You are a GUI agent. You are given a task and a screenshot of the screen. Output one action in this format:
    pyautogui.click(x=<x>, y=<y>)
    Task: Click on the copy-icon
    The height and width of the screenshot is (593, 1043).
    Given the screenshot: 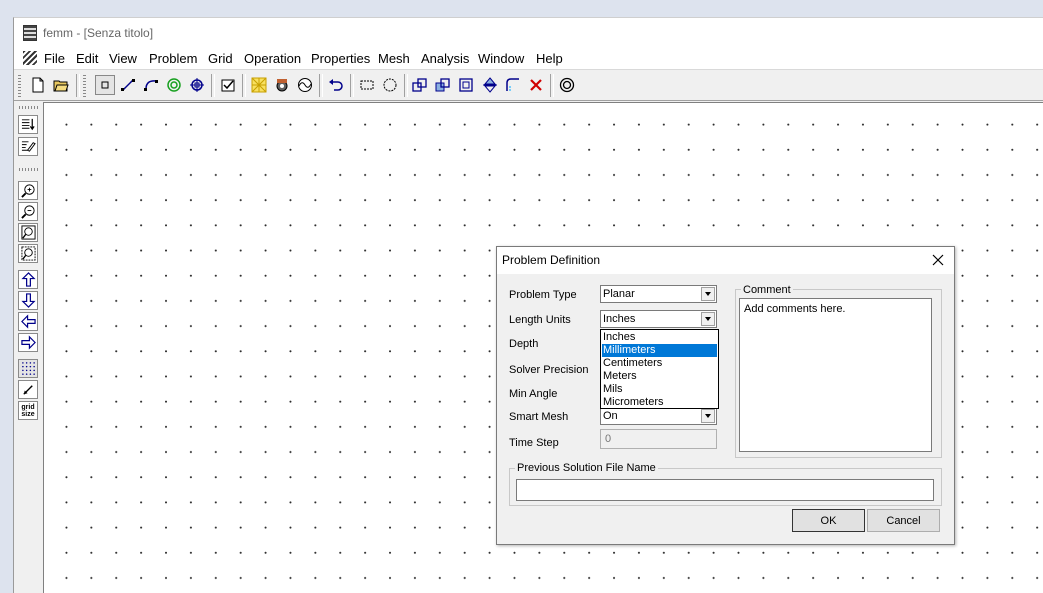 What is the action you would take?
    pyautogui.click(x=443, y=85)
    